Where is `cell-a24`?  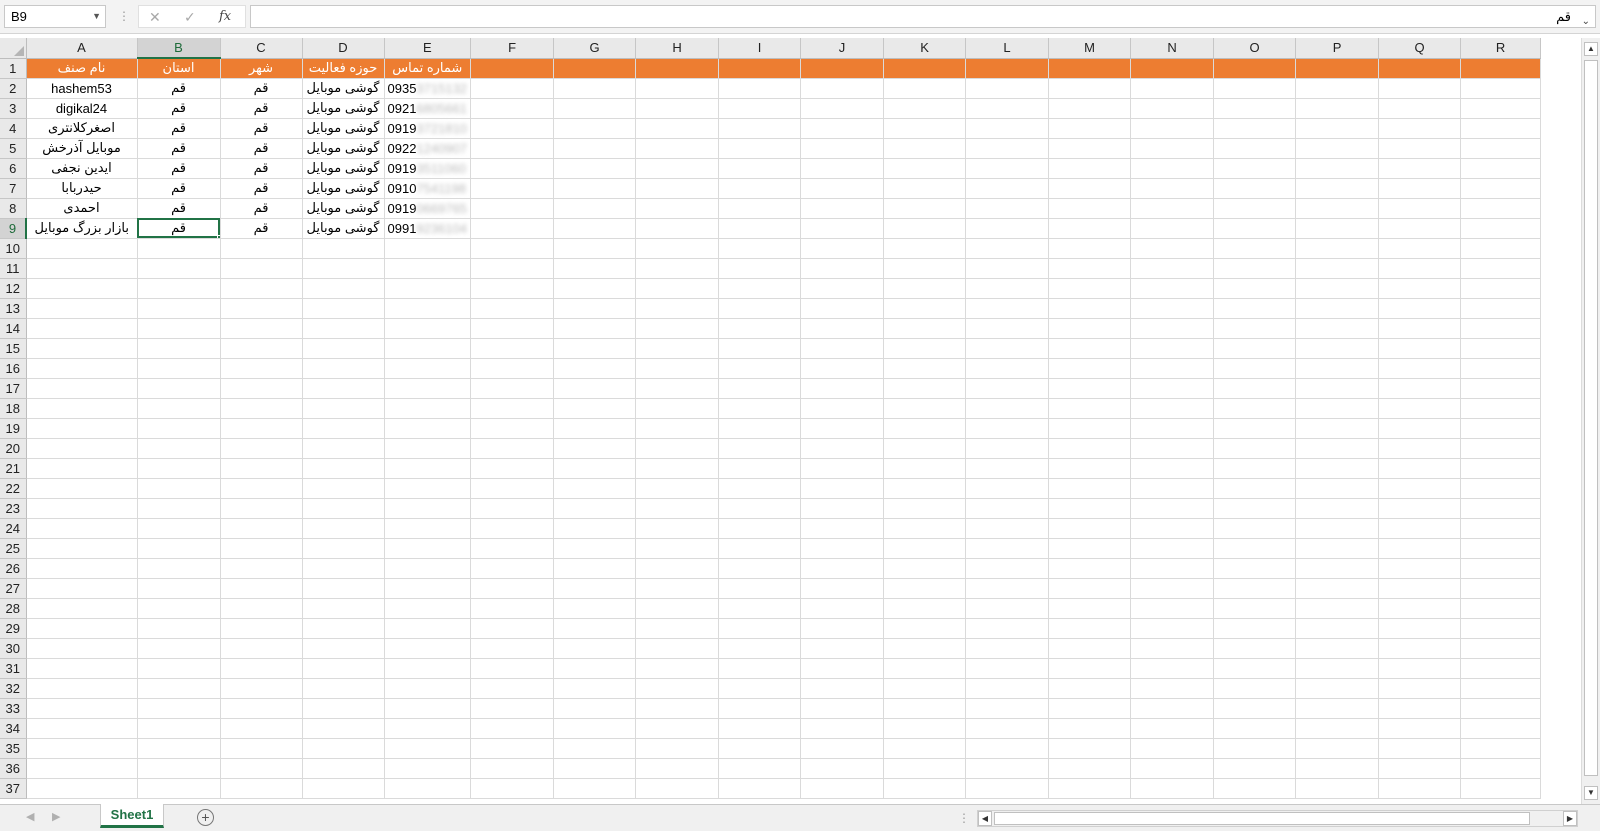
cell-a24 is located at coordinates (82, 528).